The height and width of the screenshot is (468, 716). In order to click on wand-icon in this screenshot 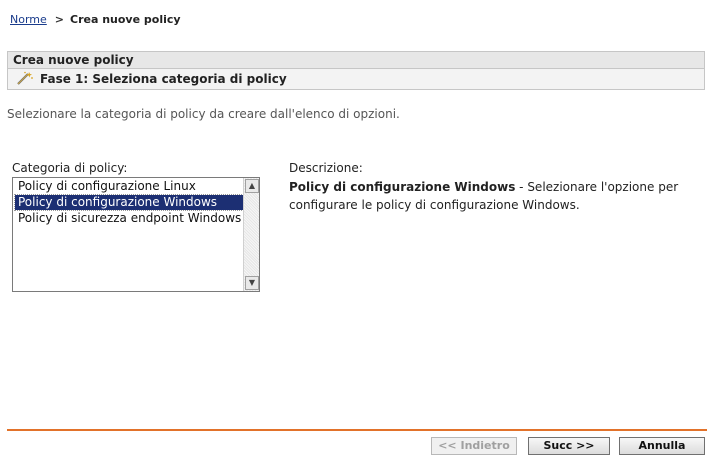, I will do `click(25, 78)`.